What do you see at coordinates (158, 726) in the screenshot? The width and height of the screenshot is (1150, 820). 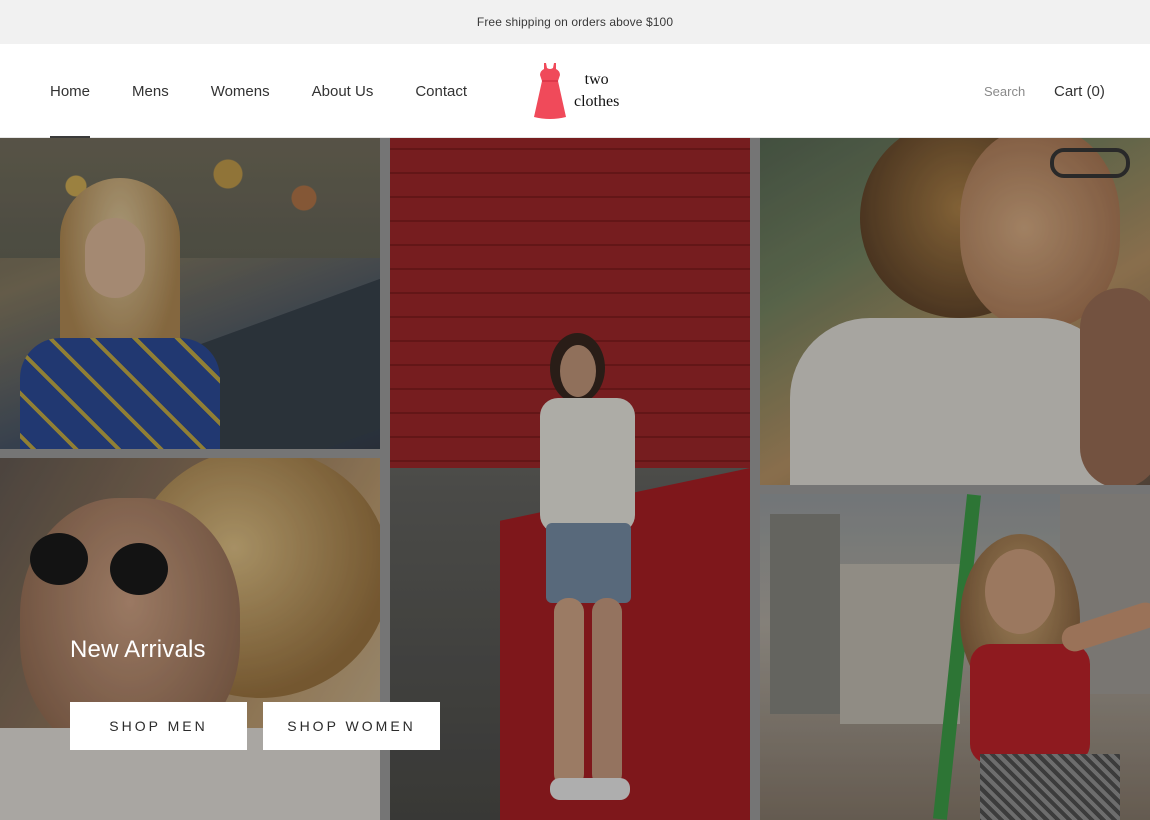 I see `shop-men-button: SHOP MEN` at bounding box center [158, 726].